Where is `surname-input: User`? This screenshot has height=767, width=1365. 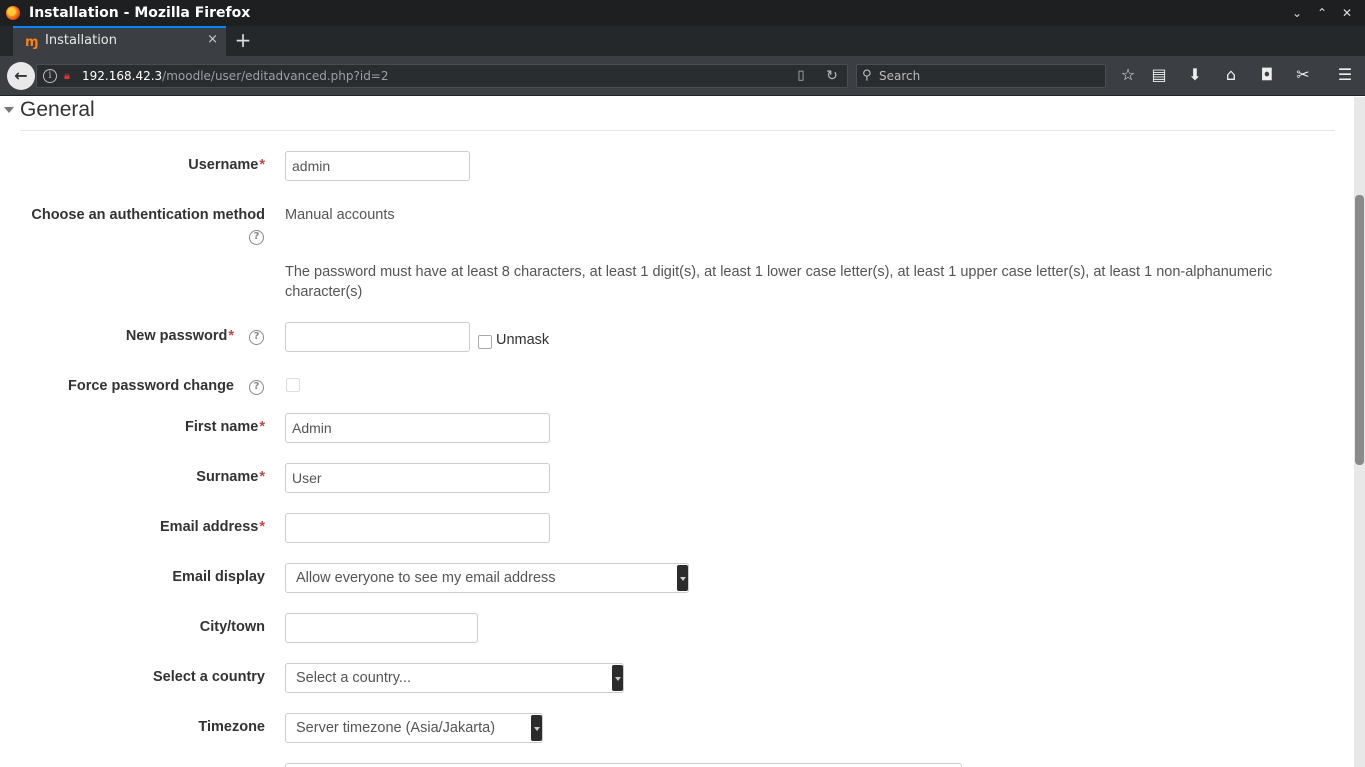
surname-input: User is located at coordinates (417, 478).